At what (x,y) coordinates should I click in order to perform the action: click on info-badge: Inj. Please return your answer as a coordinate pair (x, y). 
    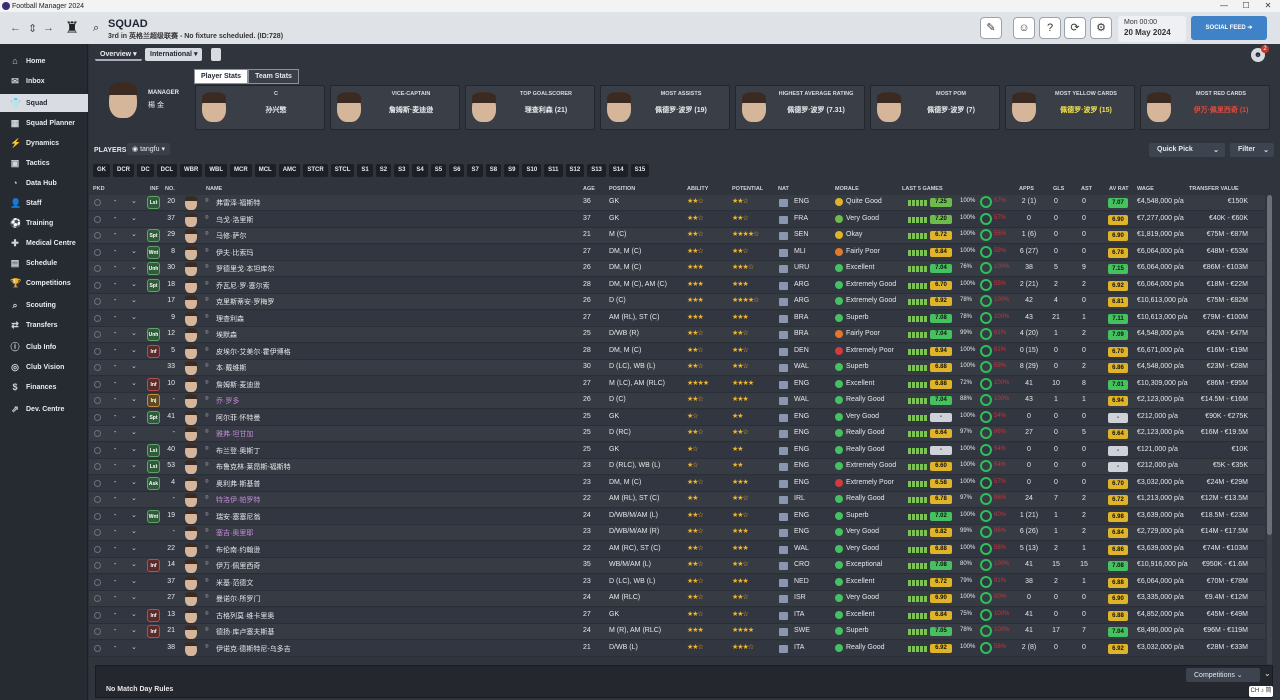
    Looking at the image, I should click on (153, 400).